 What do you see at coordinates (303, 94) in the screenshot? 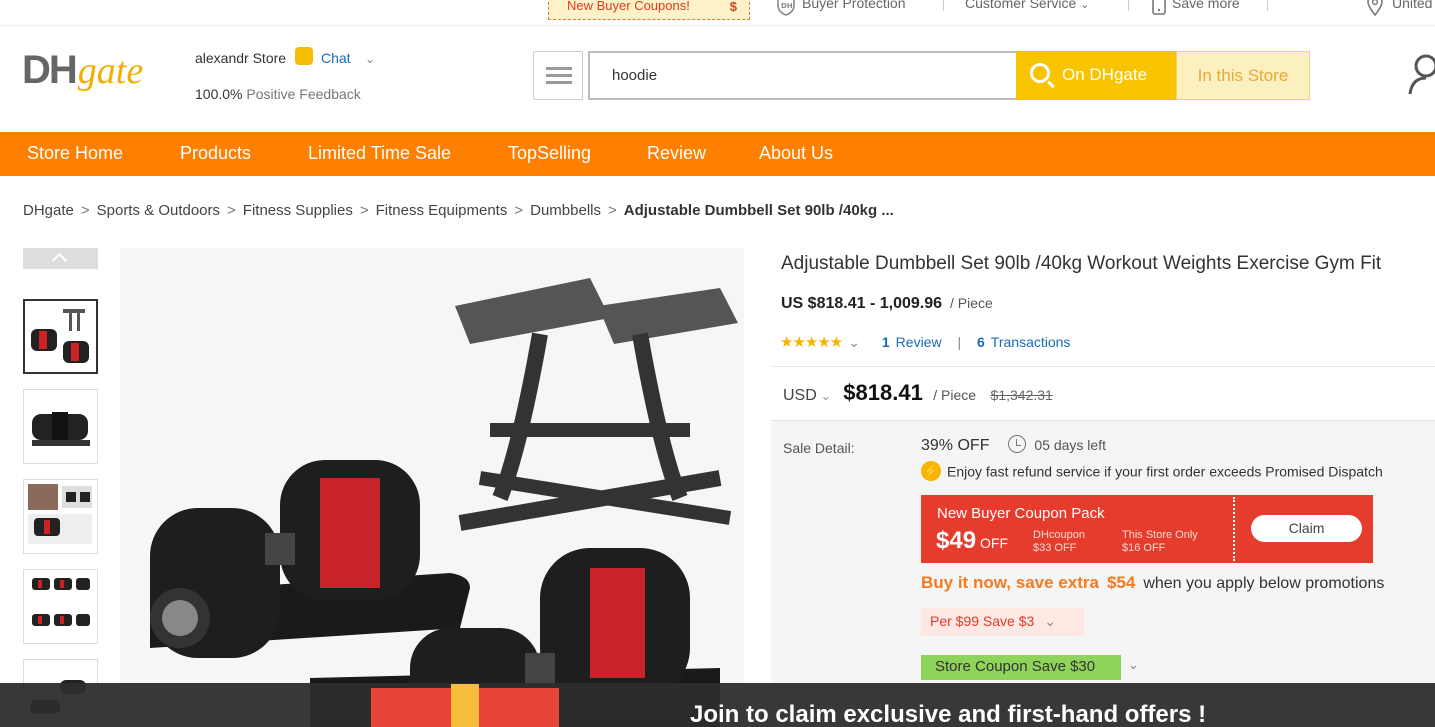
I see `feedback-label: Positive Feedback` at bounding box center [303, 94].